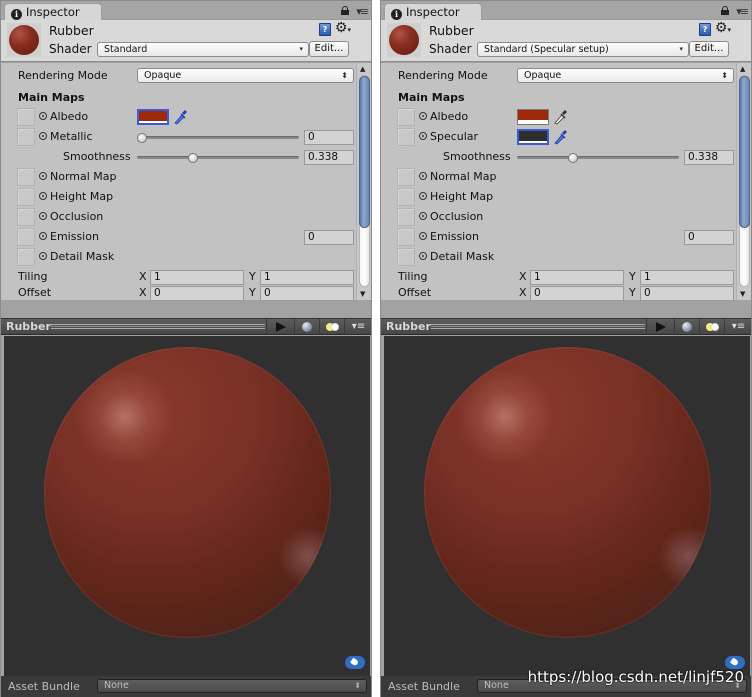  What do you see at coordinates (742, 294) in the screenshot?
I see `scroll-down-icon: ▼` at bounding box center [742, 294].